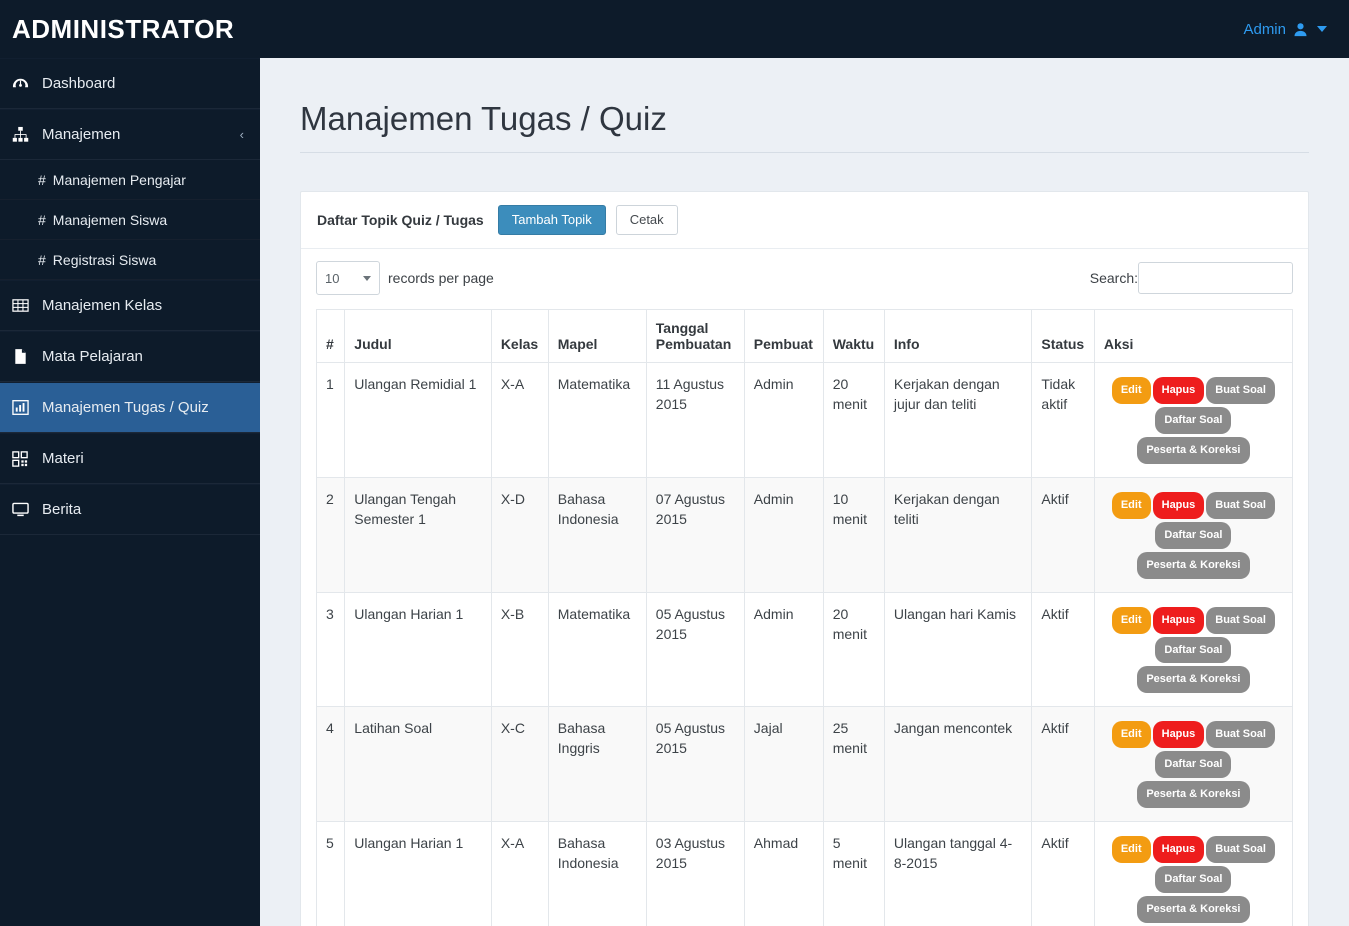 This screenshot has height=926, width=1349. I want to click on brand-logo: ADMINISTRATOR, so click(130, 29).